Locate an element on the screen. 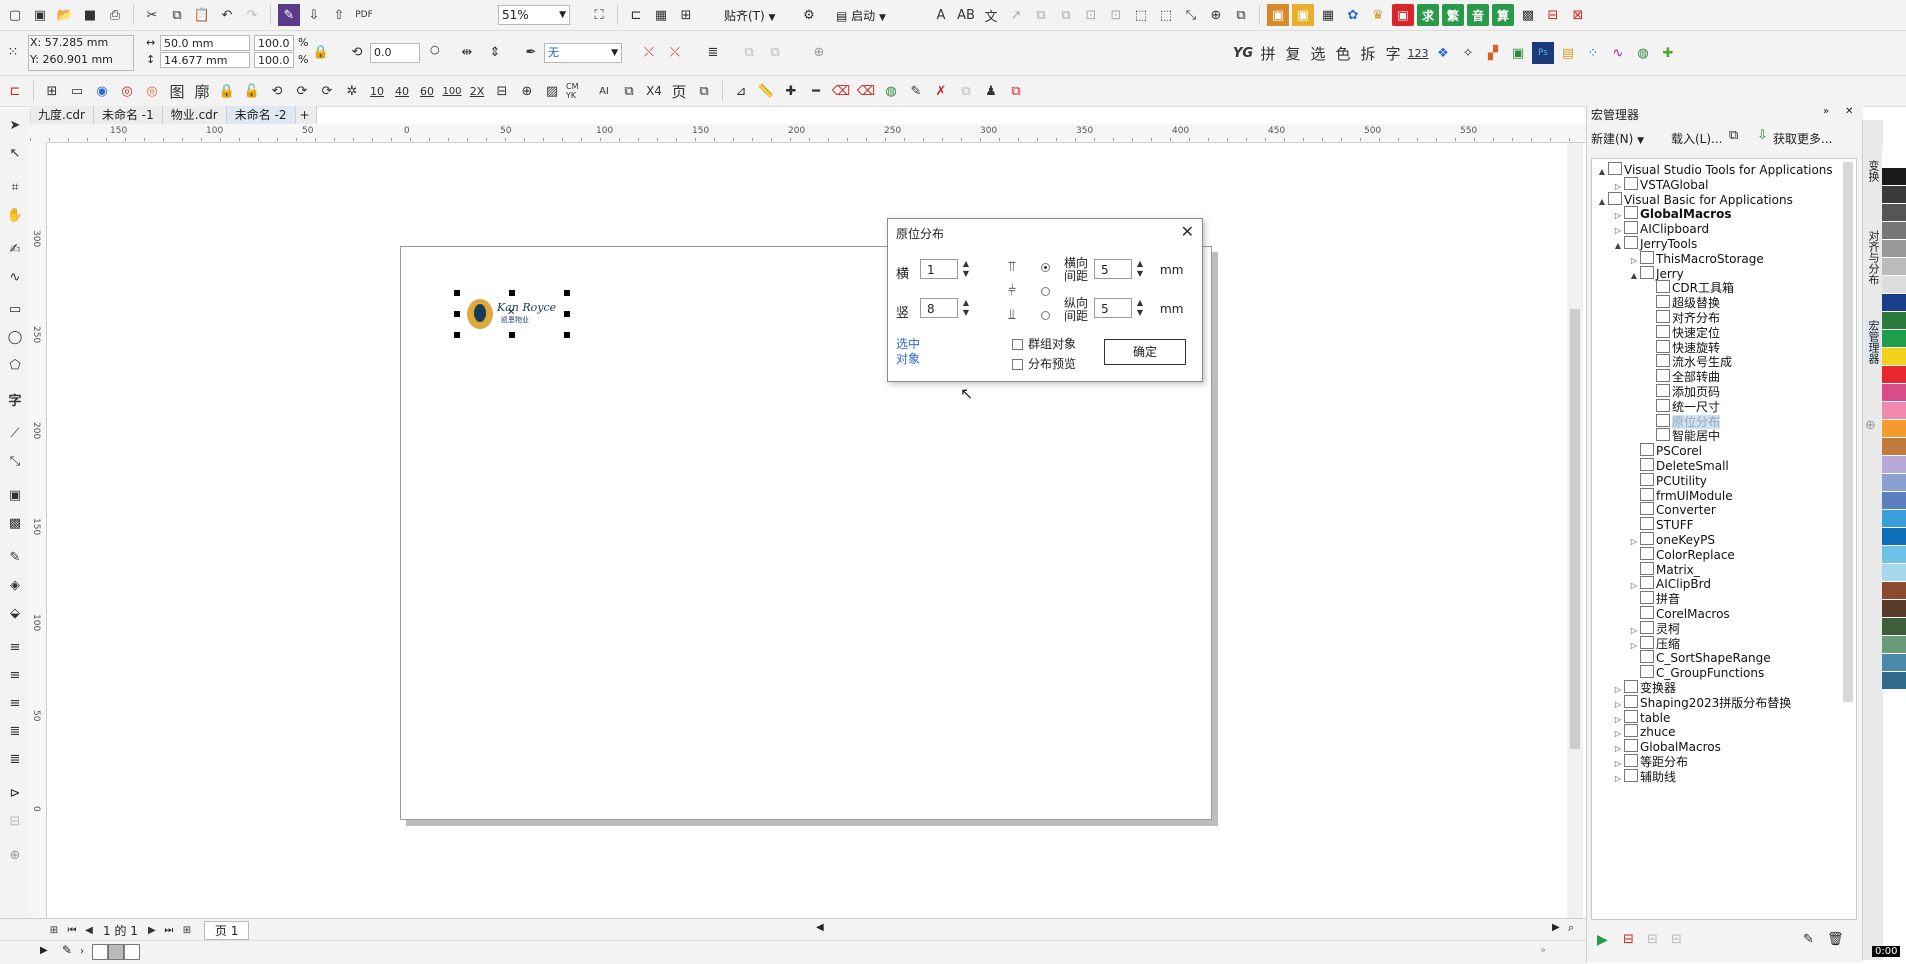 This screenshot has width=1906, height=964. size-100-icon: 100 is located at coordinates (452, 91).